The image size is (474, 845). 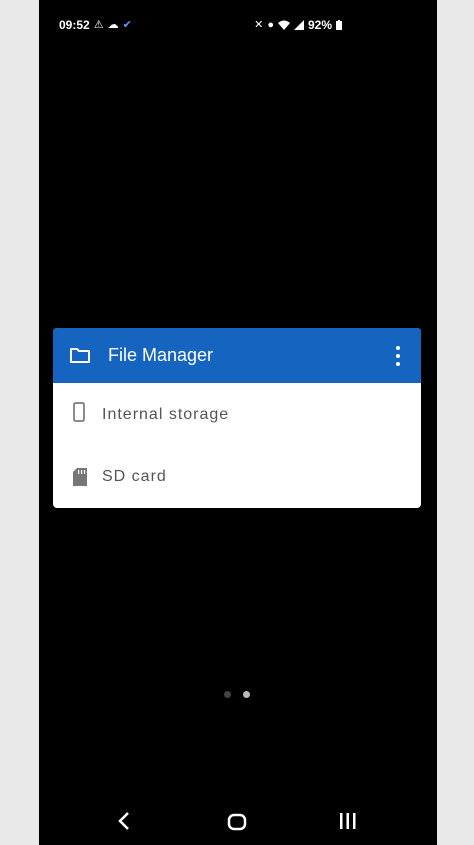 I want to click on more-options-icon, so click(x=398, y=356).